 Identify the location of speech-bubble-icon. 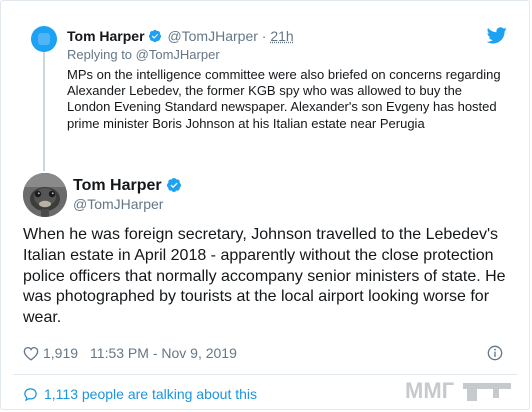
(30, 395).